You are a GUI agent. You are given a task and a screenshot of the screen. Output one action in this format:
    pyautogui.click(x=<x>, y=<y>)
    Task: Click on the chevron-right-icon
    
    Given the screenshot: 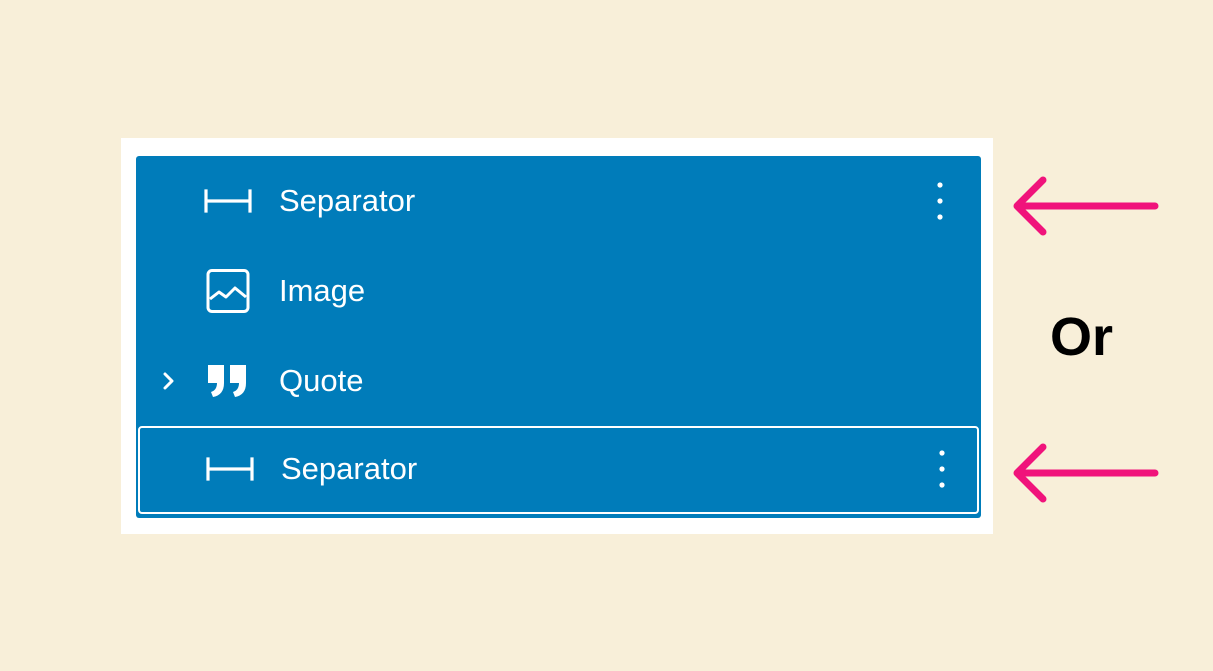 What is the action you would take?
    pyautogui.click(x=169, y=381)
    